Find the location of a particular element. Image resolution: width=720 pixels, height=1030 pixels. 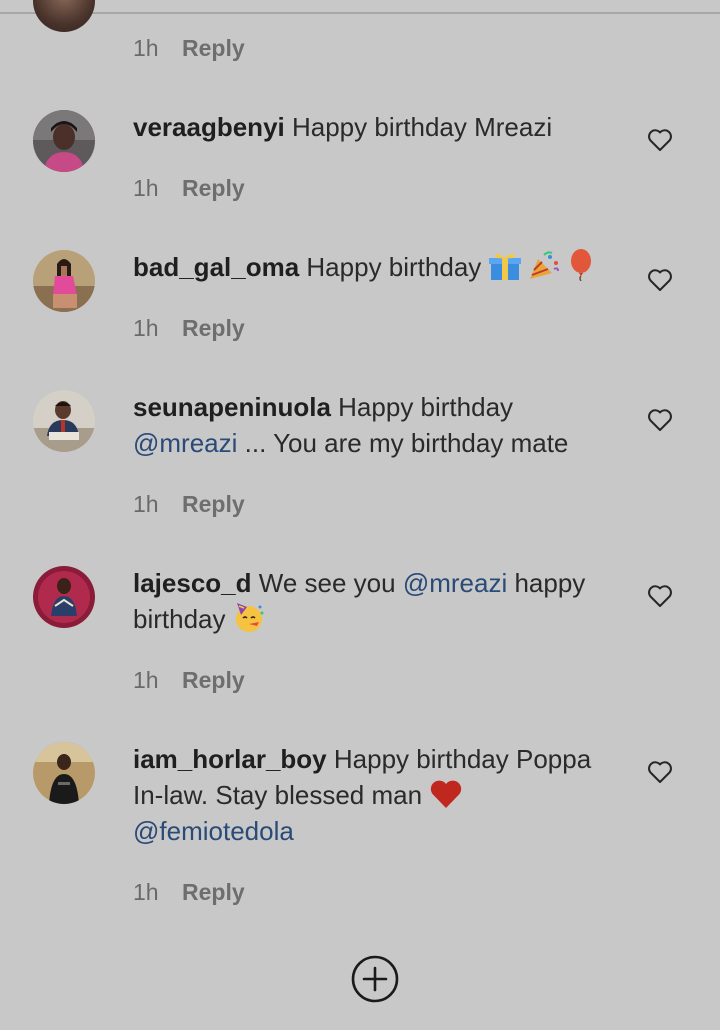

comment-username: lajesco_d is located at coordinates (192, 583).